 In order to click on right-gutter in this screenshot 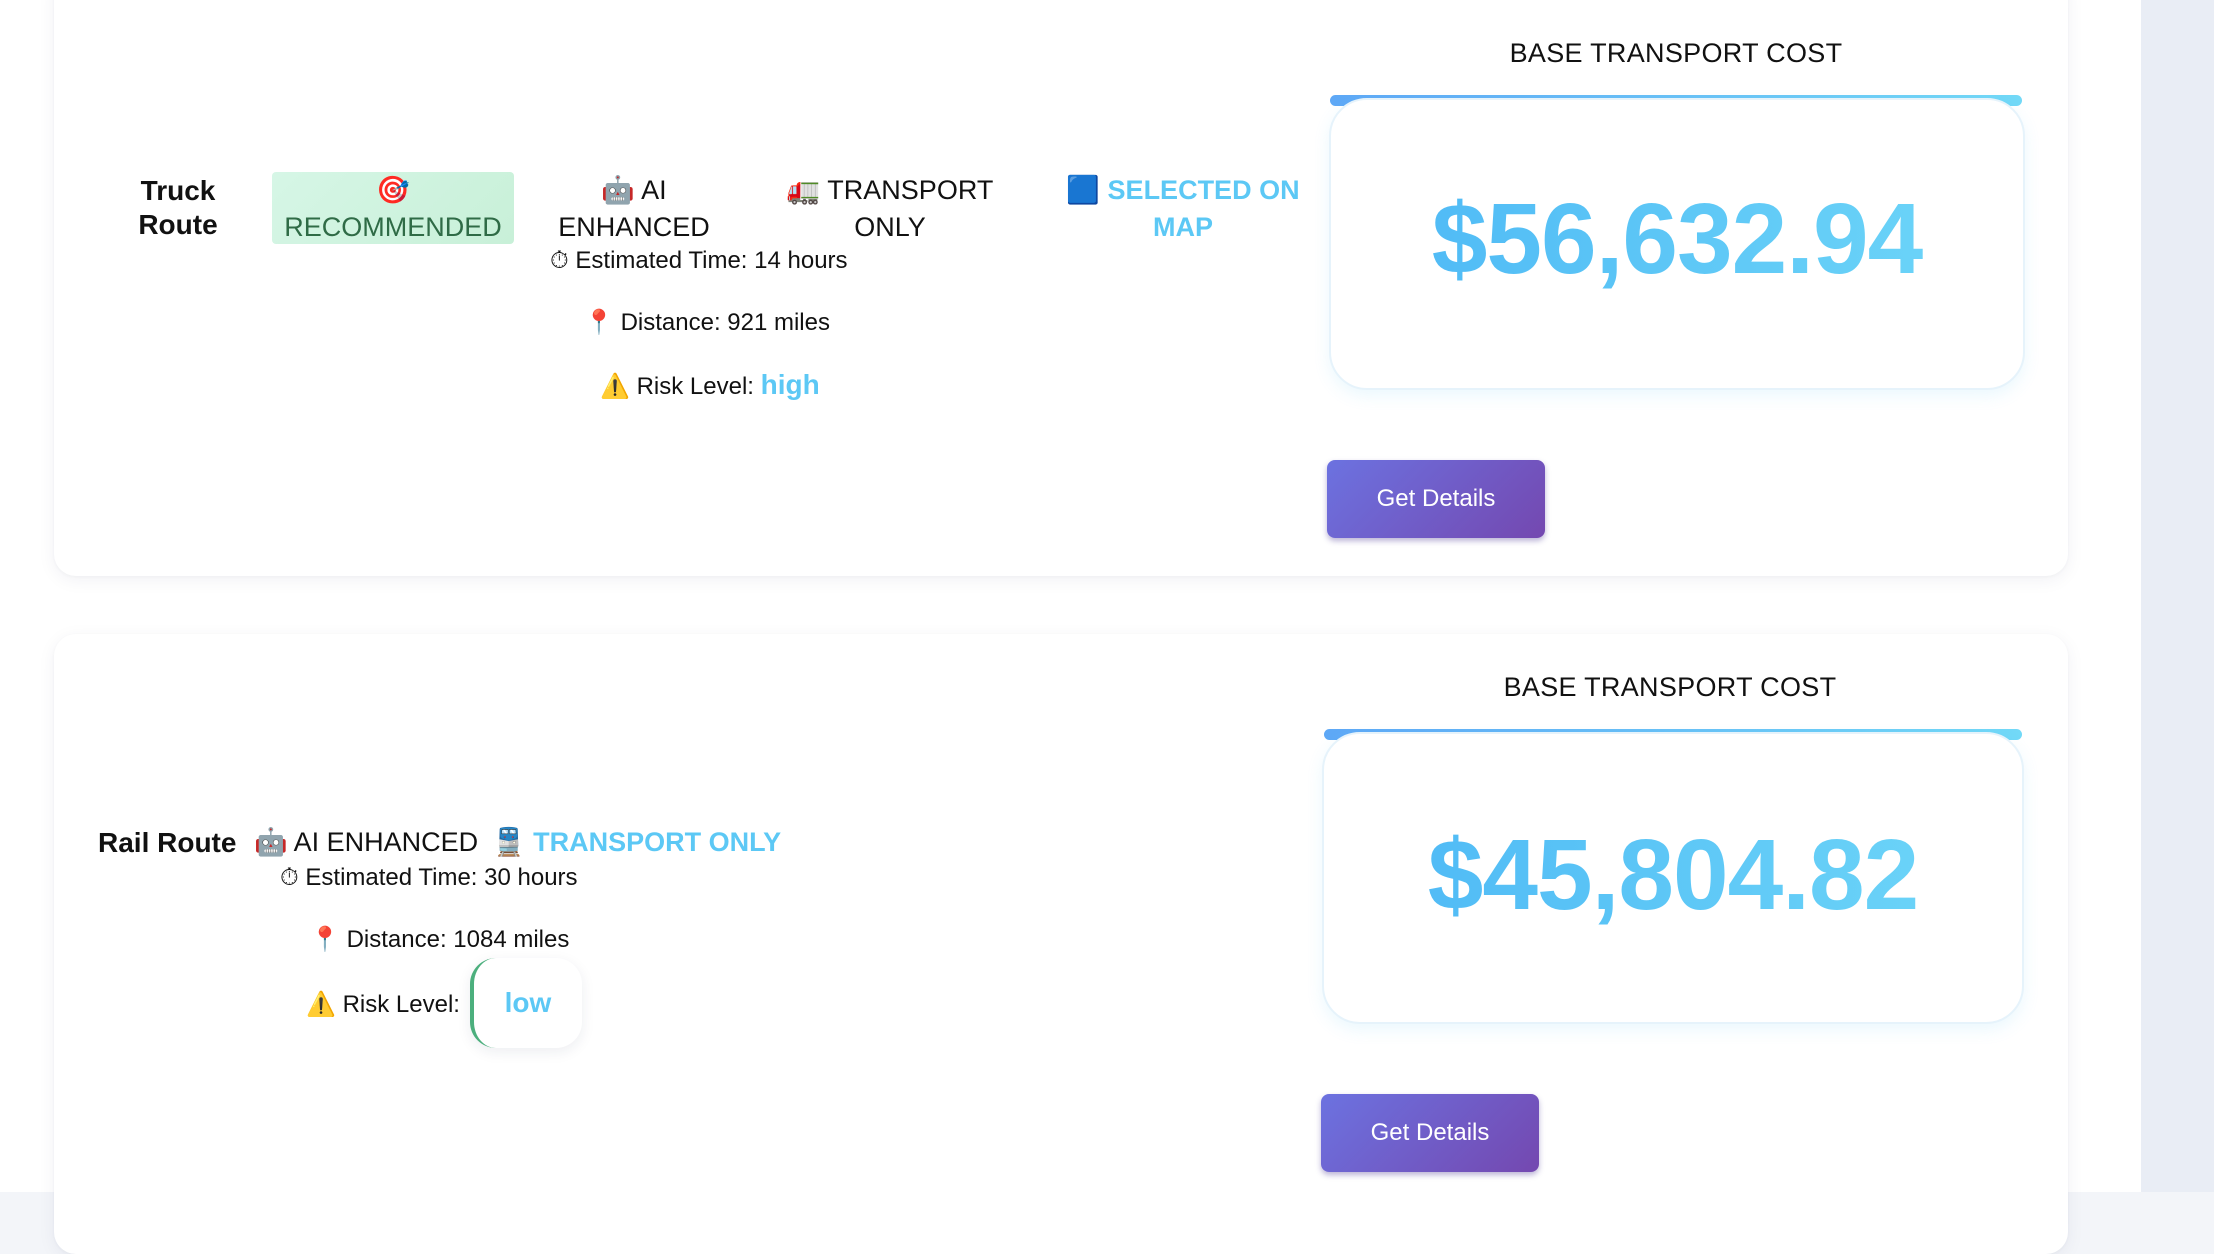, I will do `click(2177, 596)`.